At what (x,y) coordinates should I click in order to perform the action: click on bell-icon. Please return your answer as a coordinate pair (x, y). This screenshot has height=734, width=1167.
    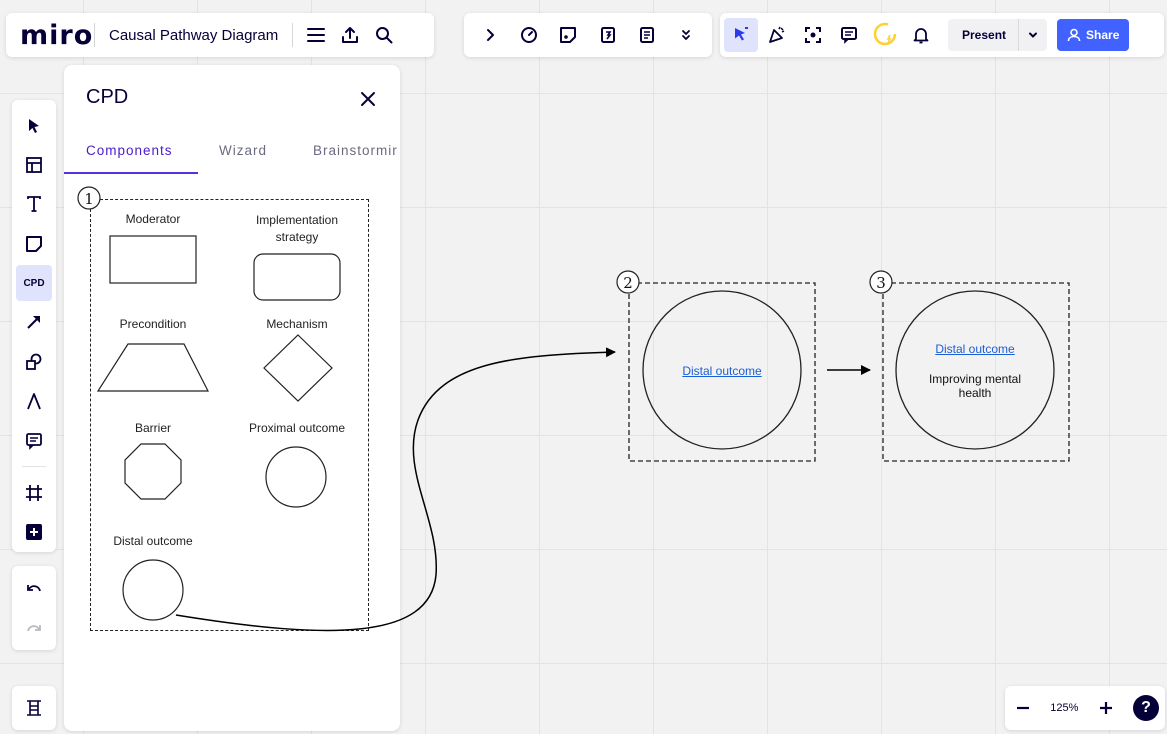
    Looking at the image, I should click on (921, 35).